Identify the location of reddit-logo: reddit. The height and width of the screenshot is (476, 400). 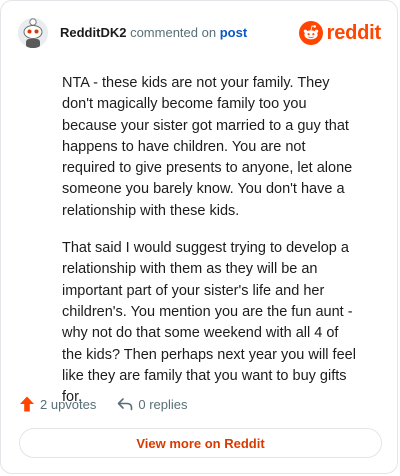
(340, 33).